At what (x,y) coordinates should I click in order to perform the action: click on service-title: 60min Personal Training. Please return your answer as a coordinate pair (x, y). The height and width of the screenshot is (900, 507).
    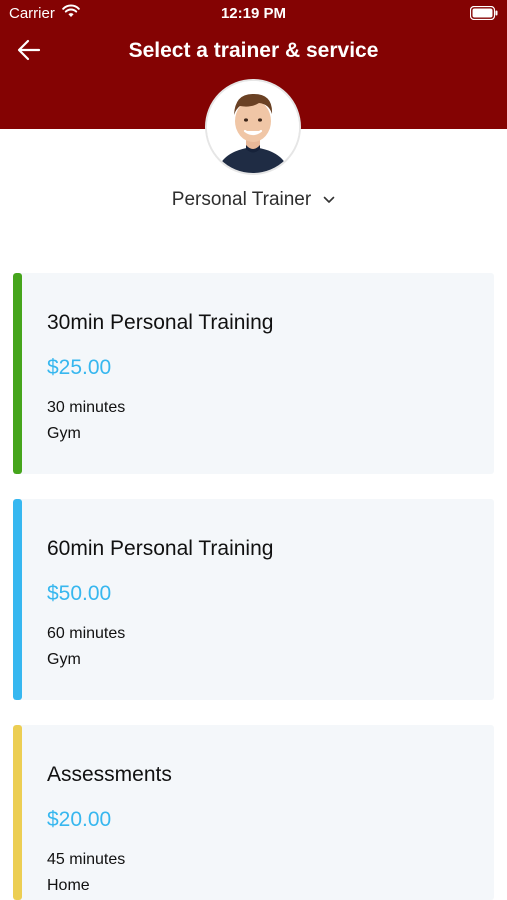
    Looking at the image, I should click on (160, 548).